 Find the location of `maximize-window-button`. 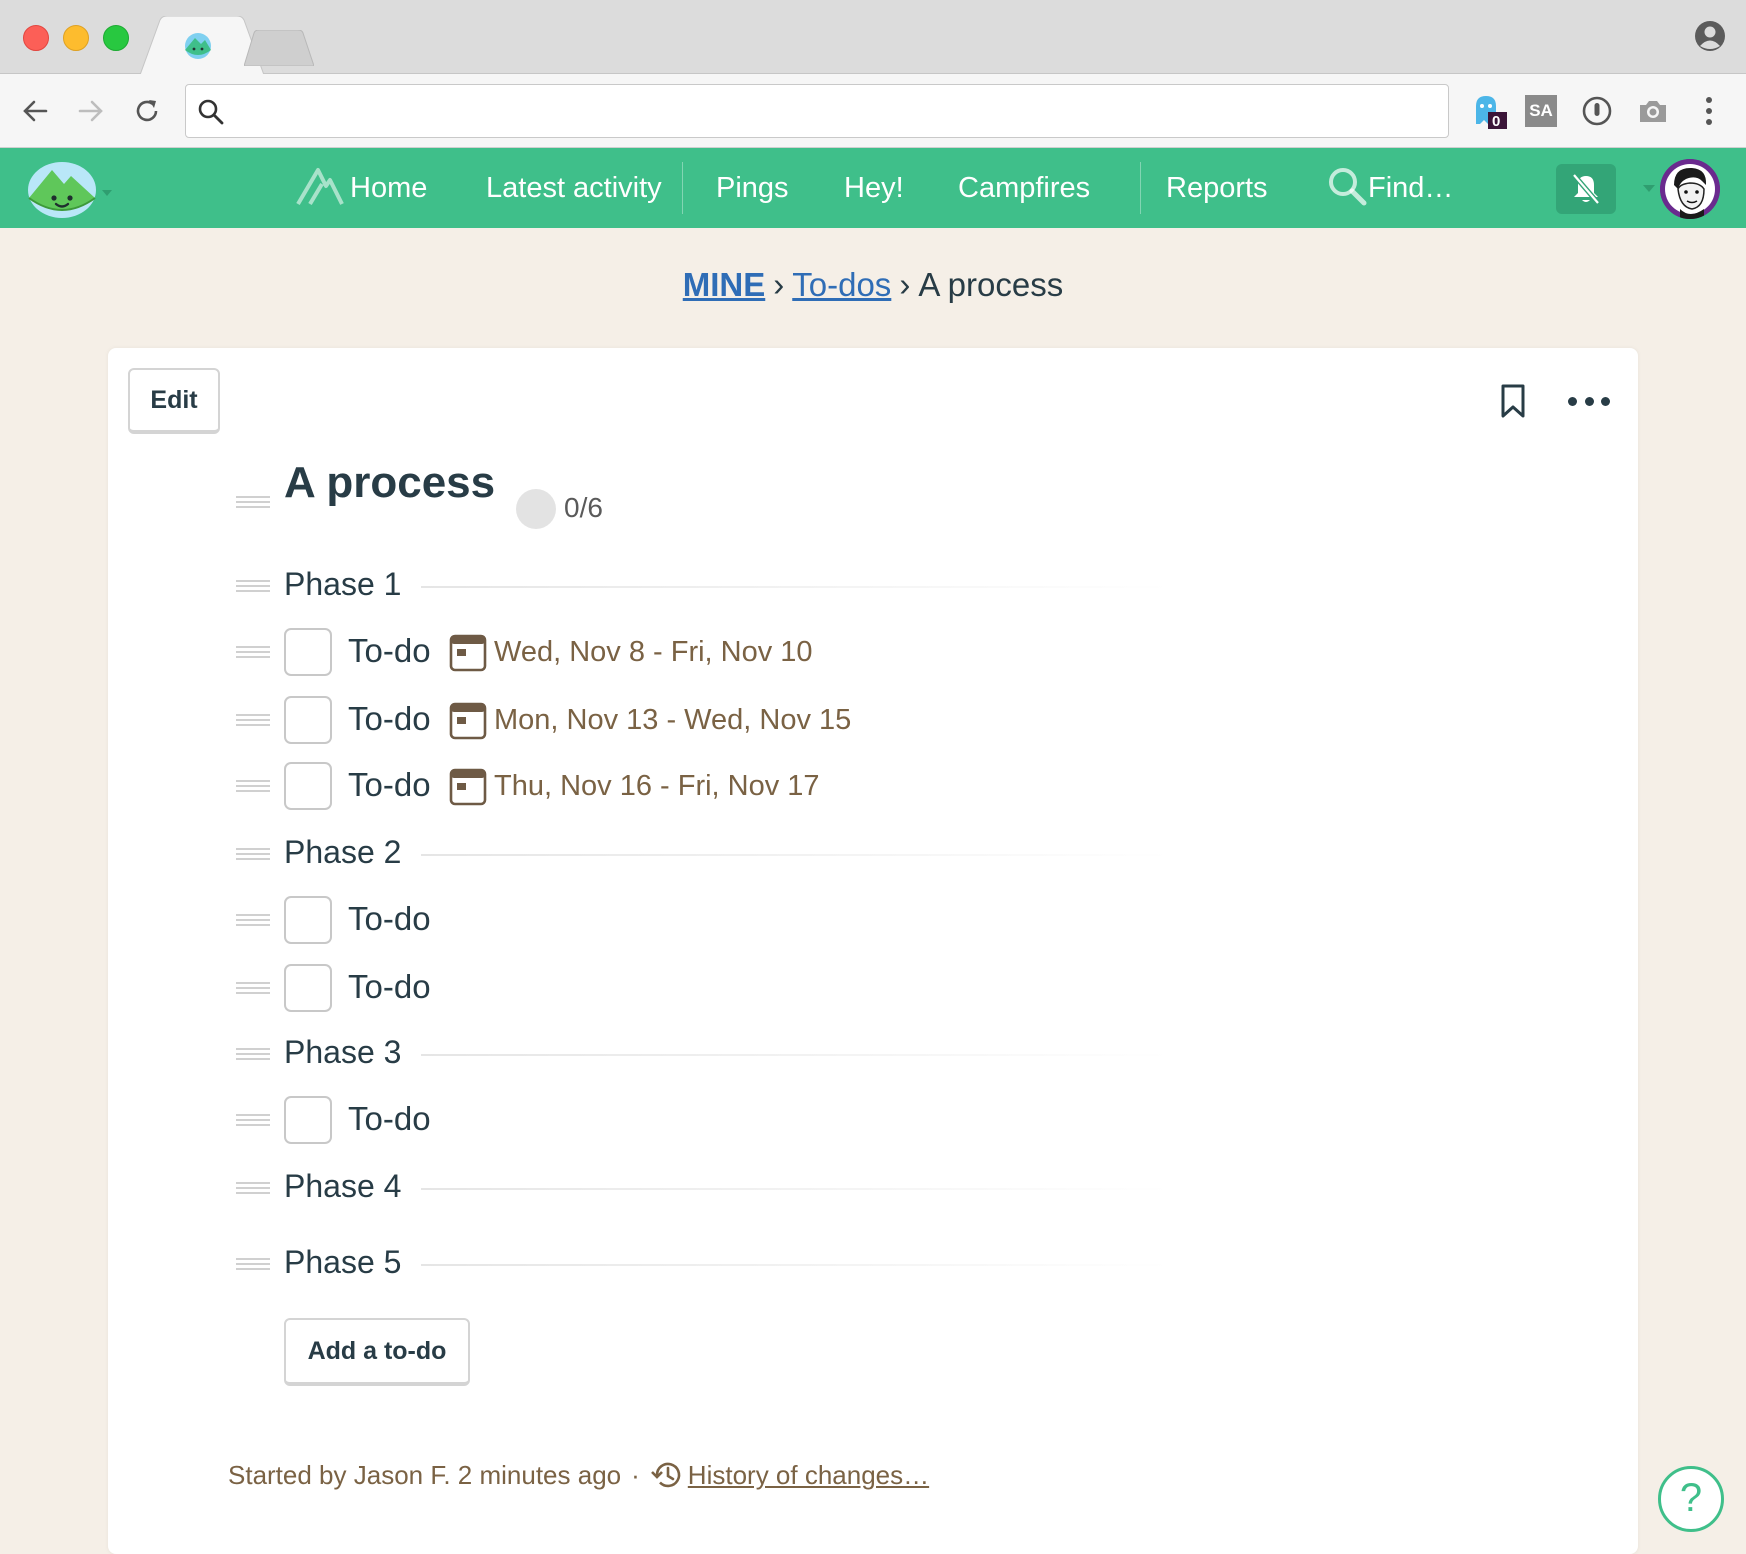

maximize-window-button is located at coordinates (116, 38).